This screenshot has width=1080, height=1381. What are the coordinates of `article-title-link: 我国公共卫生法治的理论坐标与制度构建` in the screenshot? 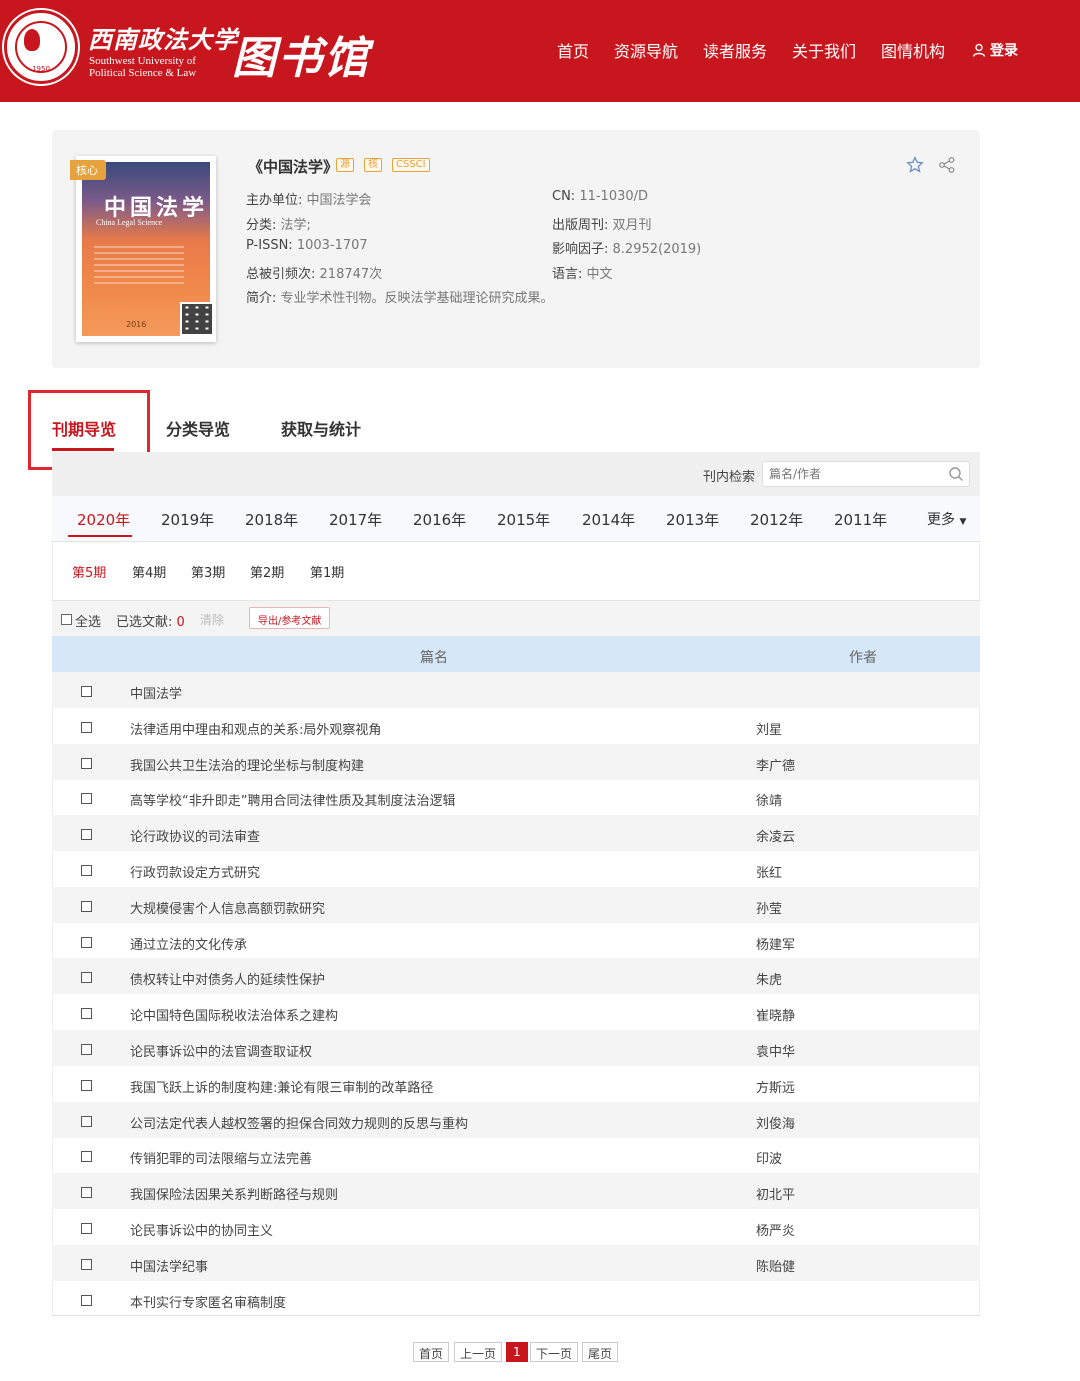 It's located at (247, 764).